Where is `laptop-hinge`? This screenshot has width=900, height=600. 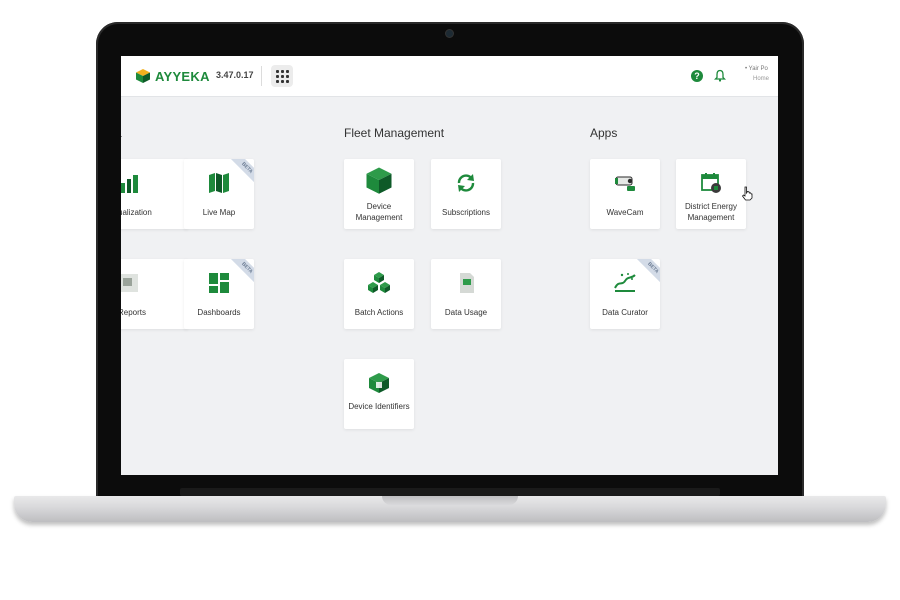 laptop-hinge is located at coordinates (450, 492).